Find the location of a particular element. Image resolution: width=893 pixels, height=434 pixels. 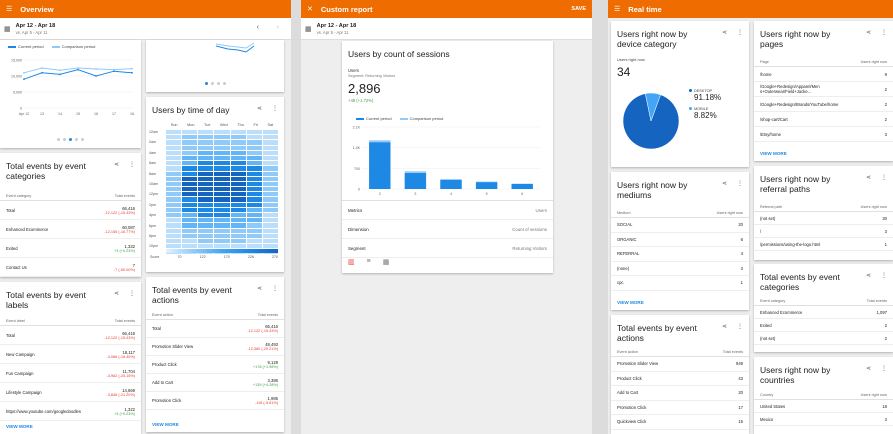

setting-row: Dimension Count of sessions is located at coordinates (447, 229).